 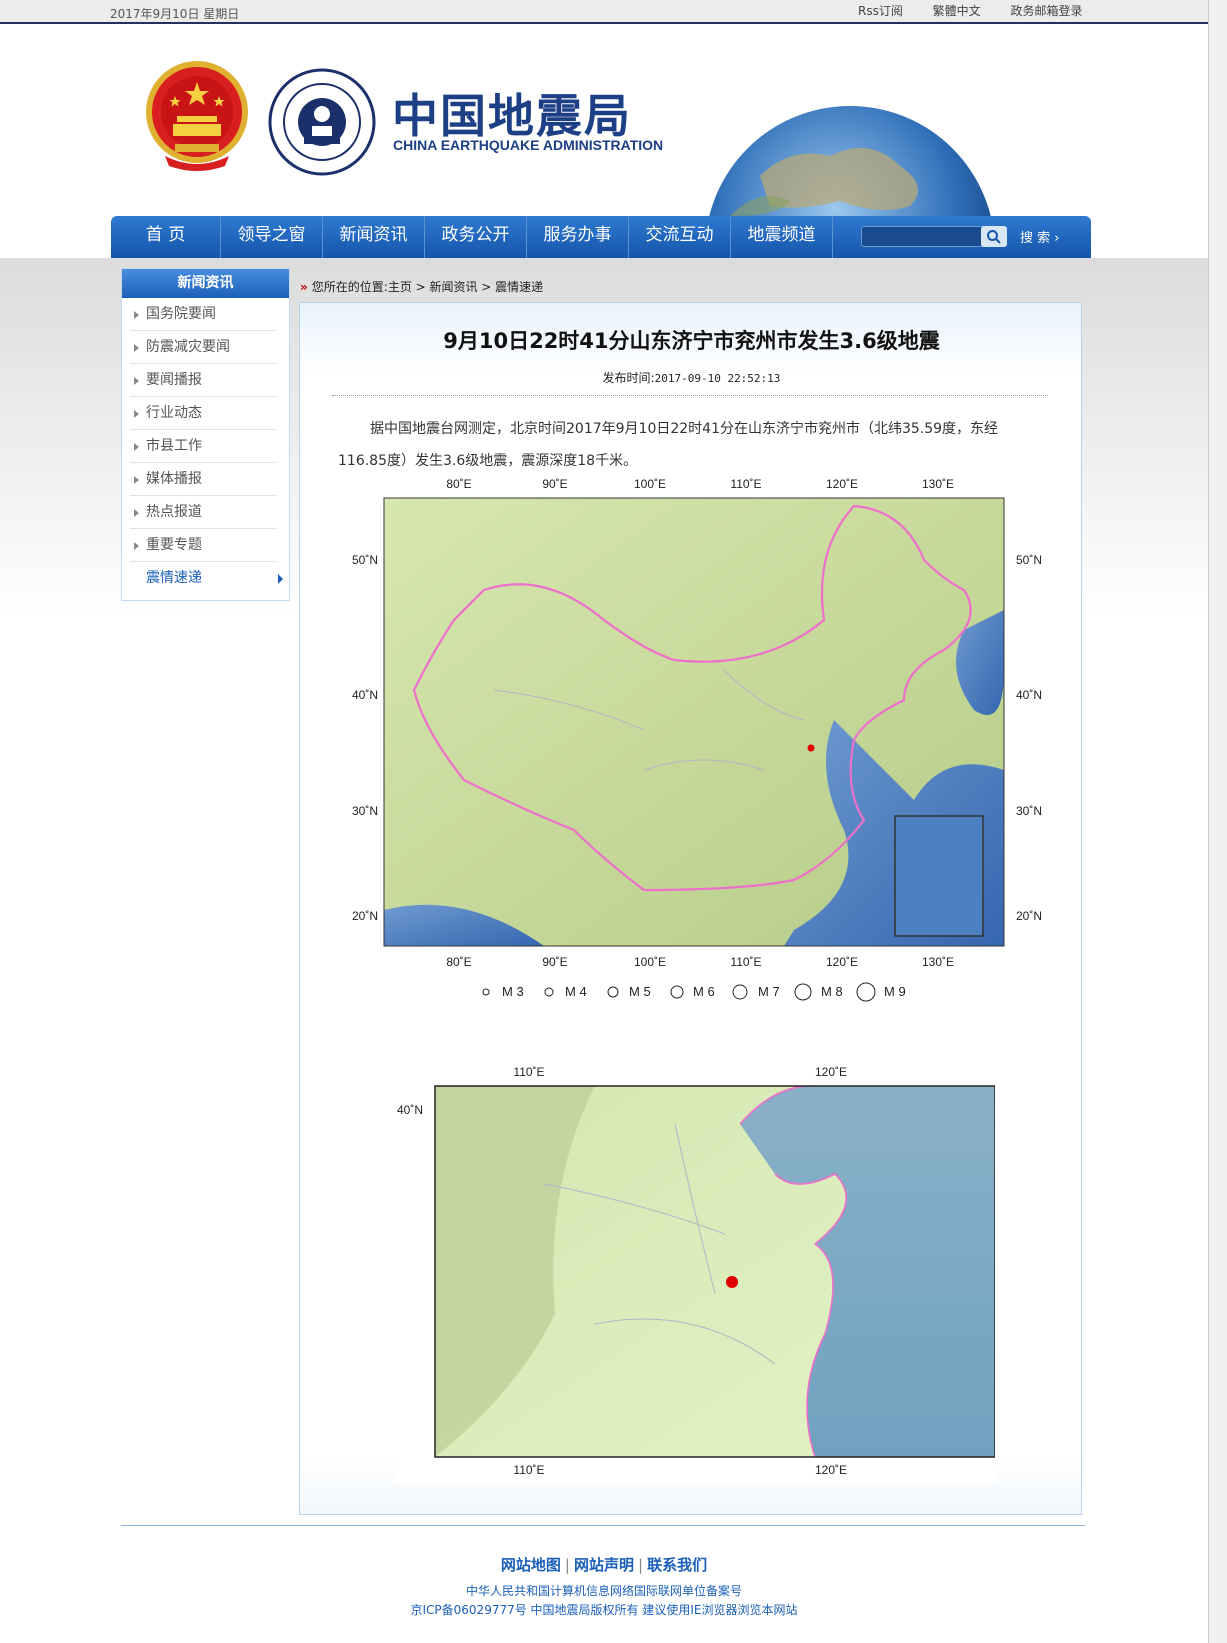 What do you see at coordinates (604, 1610) in the screenshot?
I see `footer-copyright: 京ICP备06029777号 中国地震局版权所有 建议使用IE浏览器浏览本网站` at bounding box center [604, 1610].